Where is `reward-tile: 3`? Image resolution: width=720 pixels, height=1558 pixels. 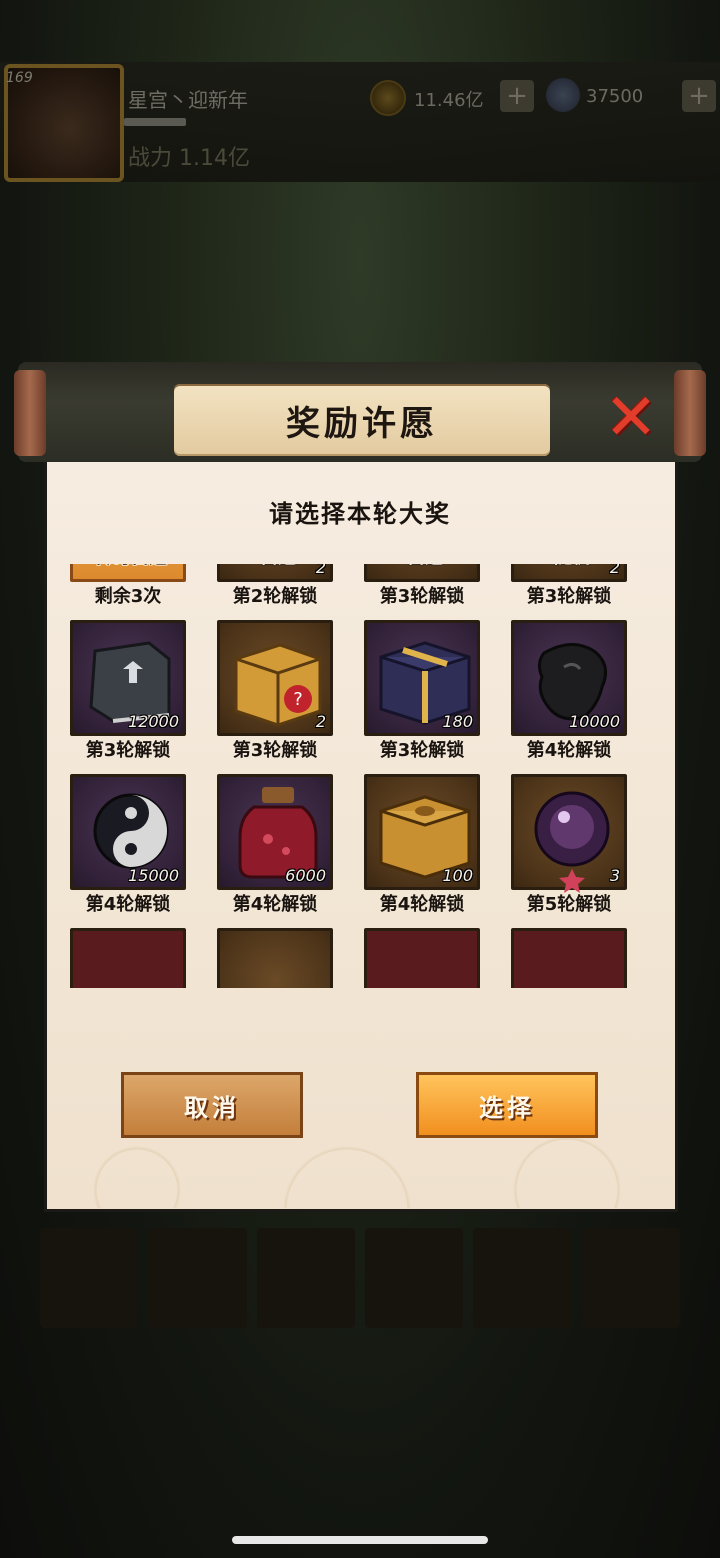
reward-tile: 3 is located at coordinates (569, 833).